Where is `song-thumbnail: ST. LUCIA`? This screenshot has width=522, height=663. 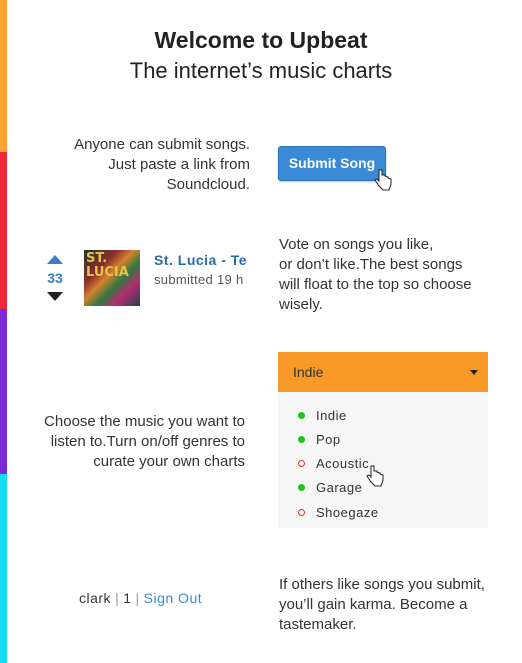
song-thumbnail: ST. LUCIA is located at coordinates (112, 278).